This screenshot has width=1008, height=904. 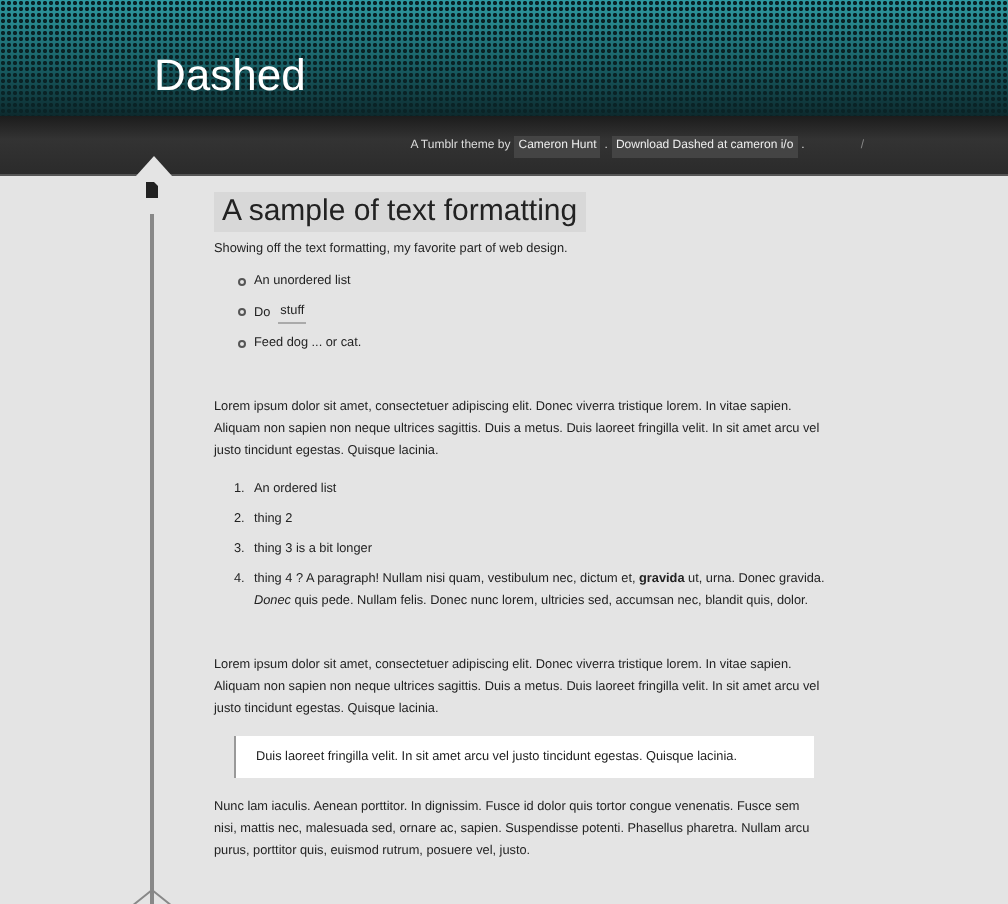 I want to click on site-title: Dashed, so click(x=230, y=76).